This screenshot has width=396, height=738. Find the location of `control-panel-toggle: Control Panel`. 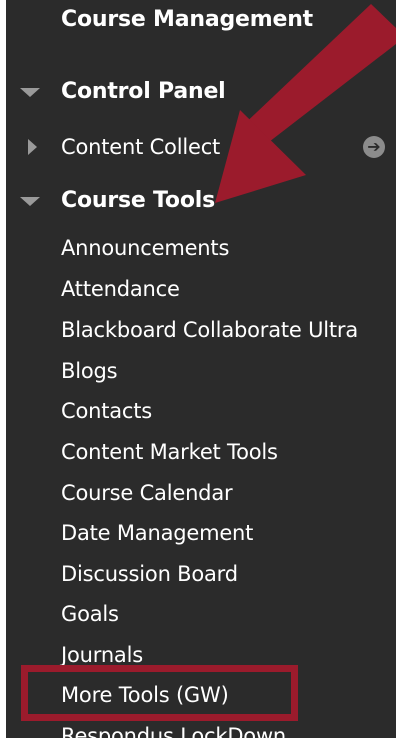

control-panel-toggle: Control Panel is located at coordinates (201, 93).